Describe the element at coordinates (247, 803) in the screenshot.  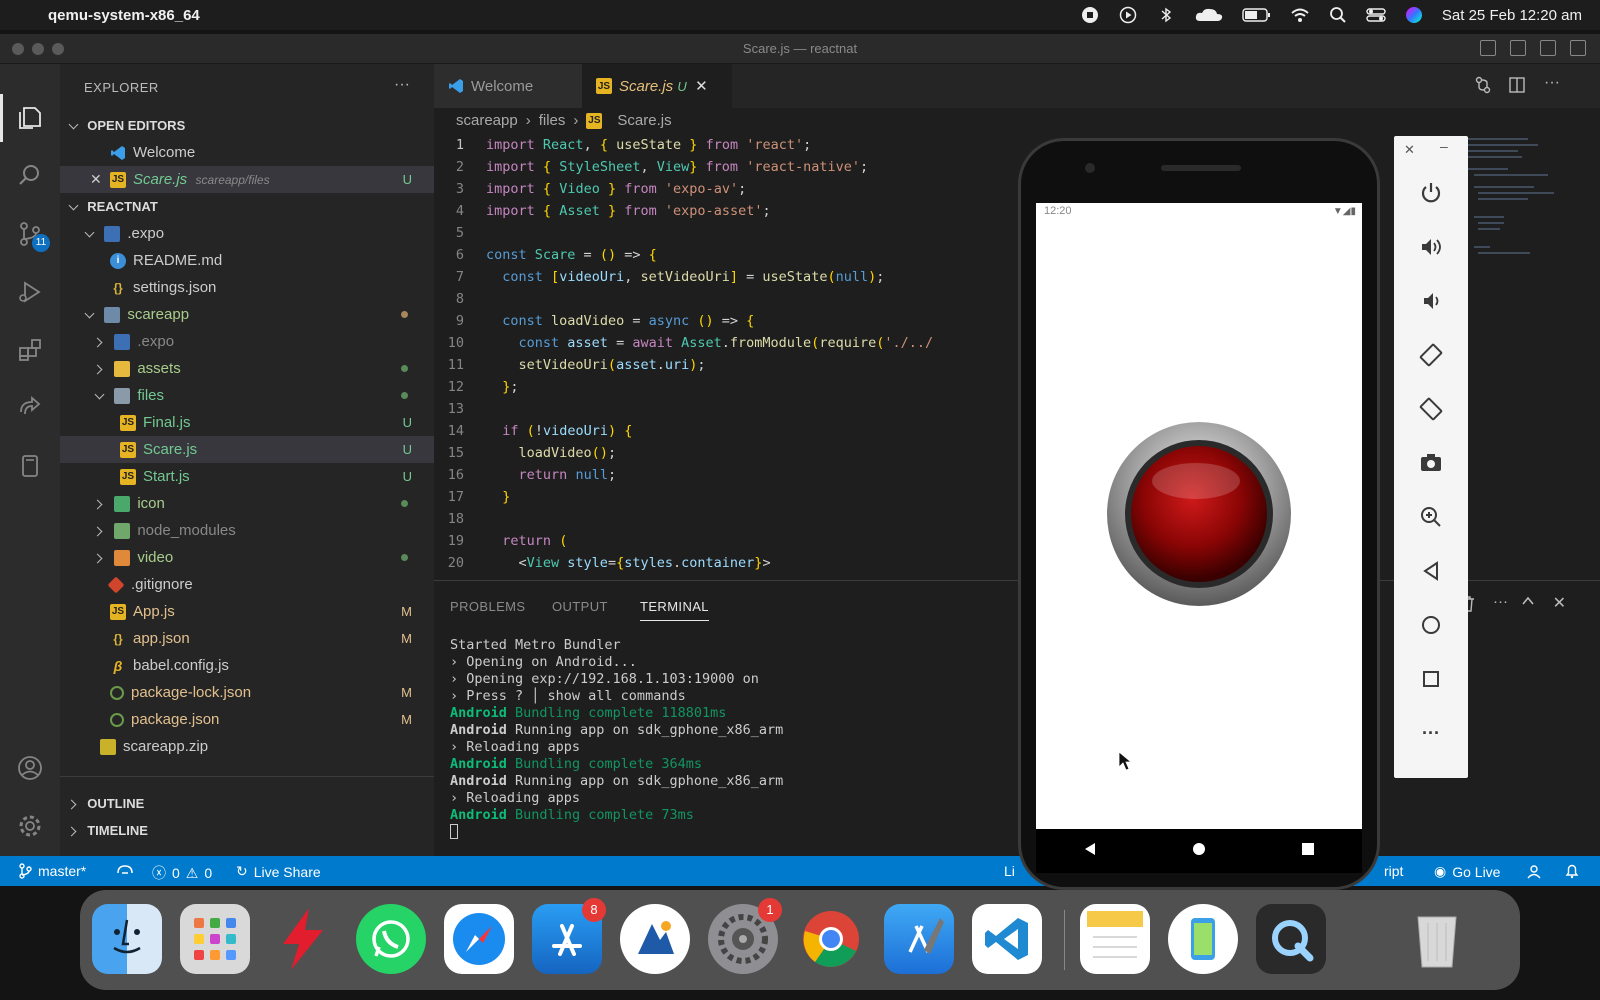
I see `outline-section: OUTLINE` at that location.